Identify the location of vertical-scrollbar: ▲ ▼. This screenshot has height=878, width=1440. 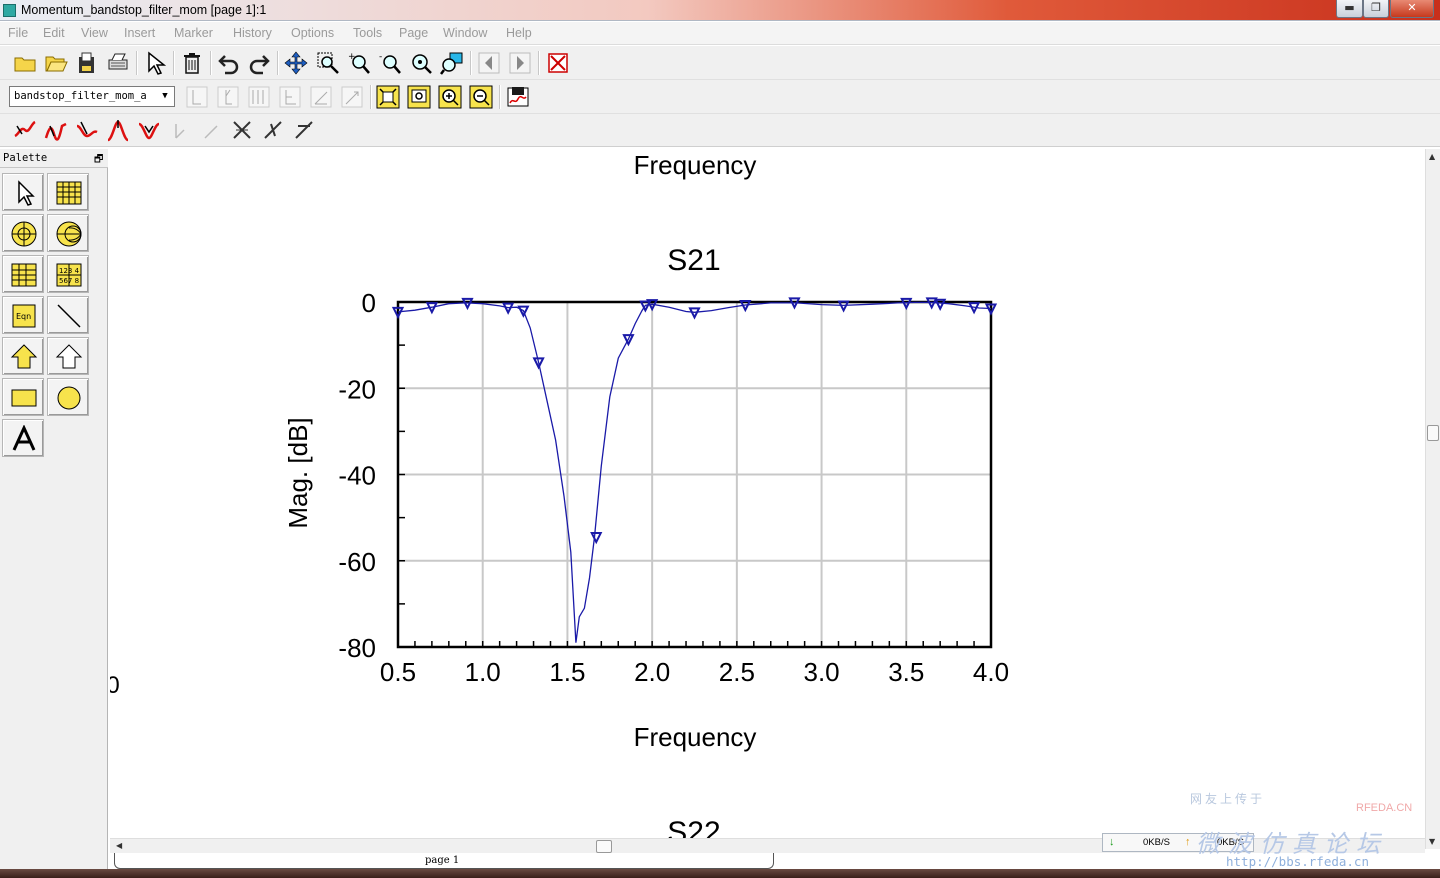
(1432, 499).